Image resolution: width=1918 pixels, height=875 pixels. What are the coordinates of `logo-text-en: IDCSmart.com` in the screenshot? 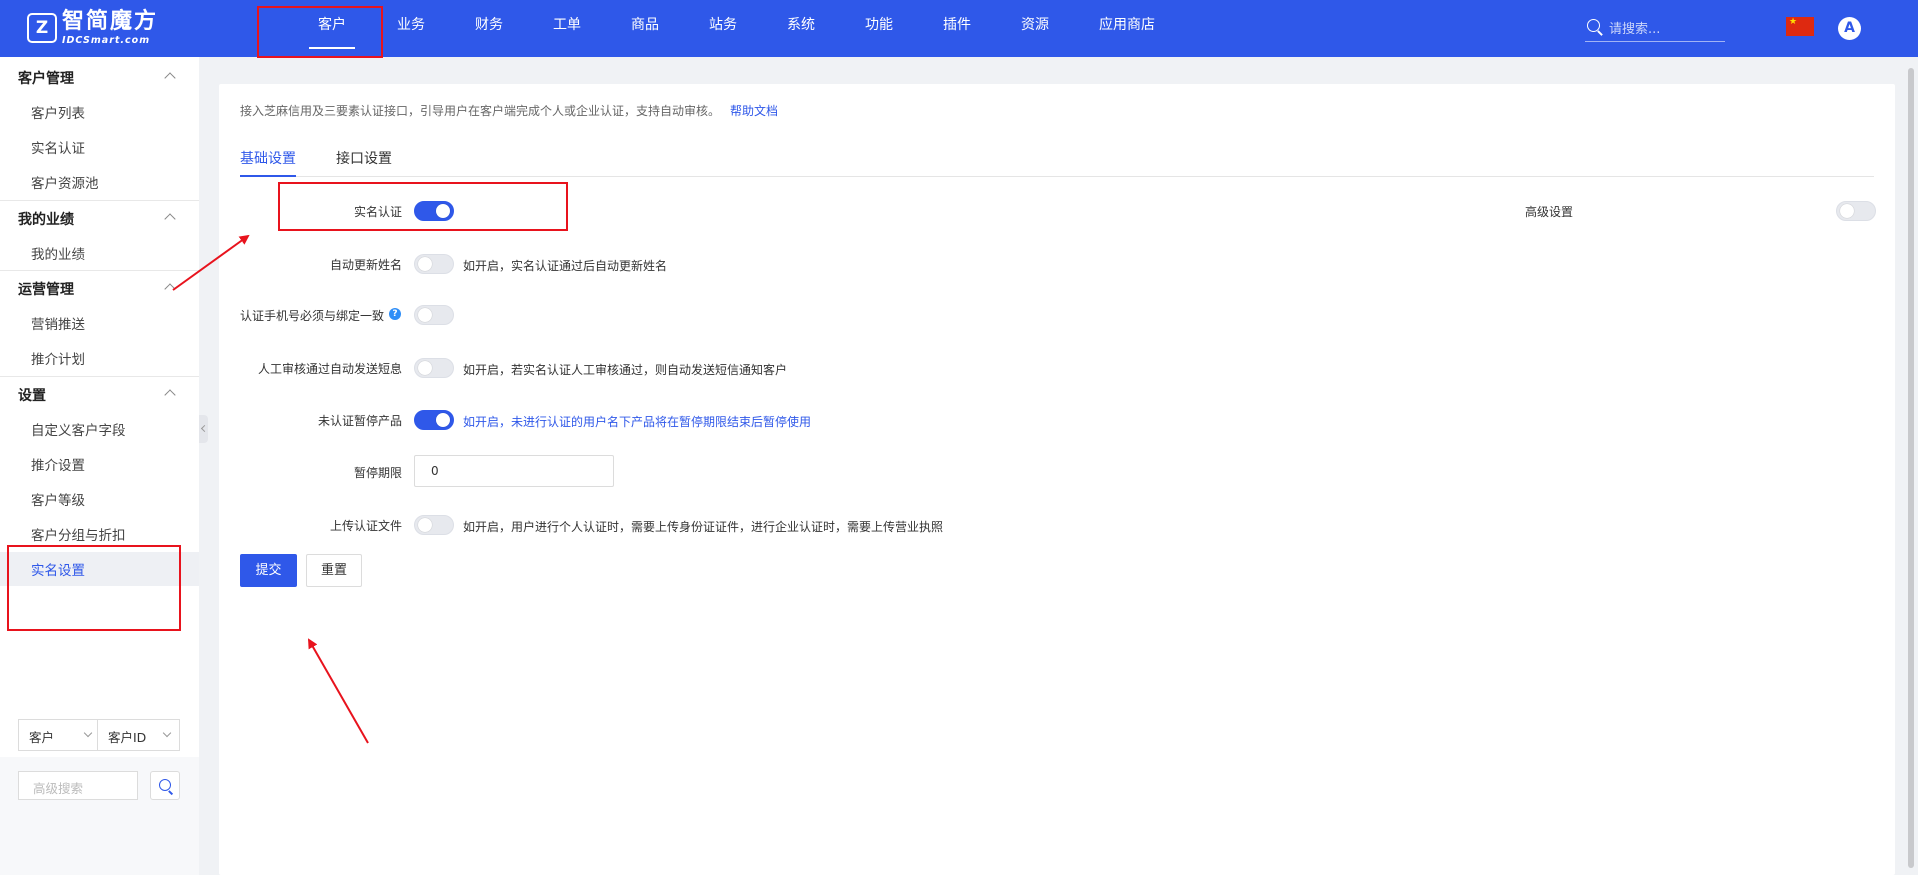 It's located at (106, 40).